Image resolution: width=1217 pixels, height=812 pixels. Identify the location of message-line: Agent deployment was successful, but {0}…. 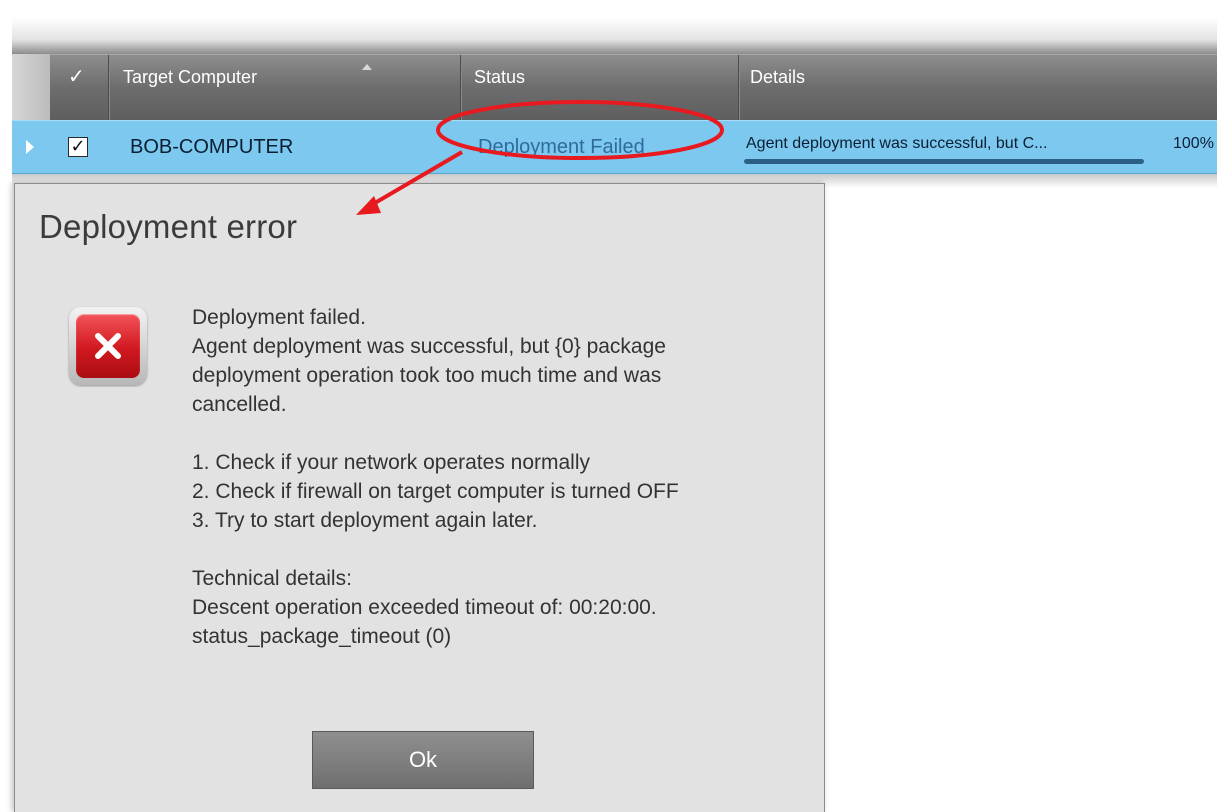
(429, 346).